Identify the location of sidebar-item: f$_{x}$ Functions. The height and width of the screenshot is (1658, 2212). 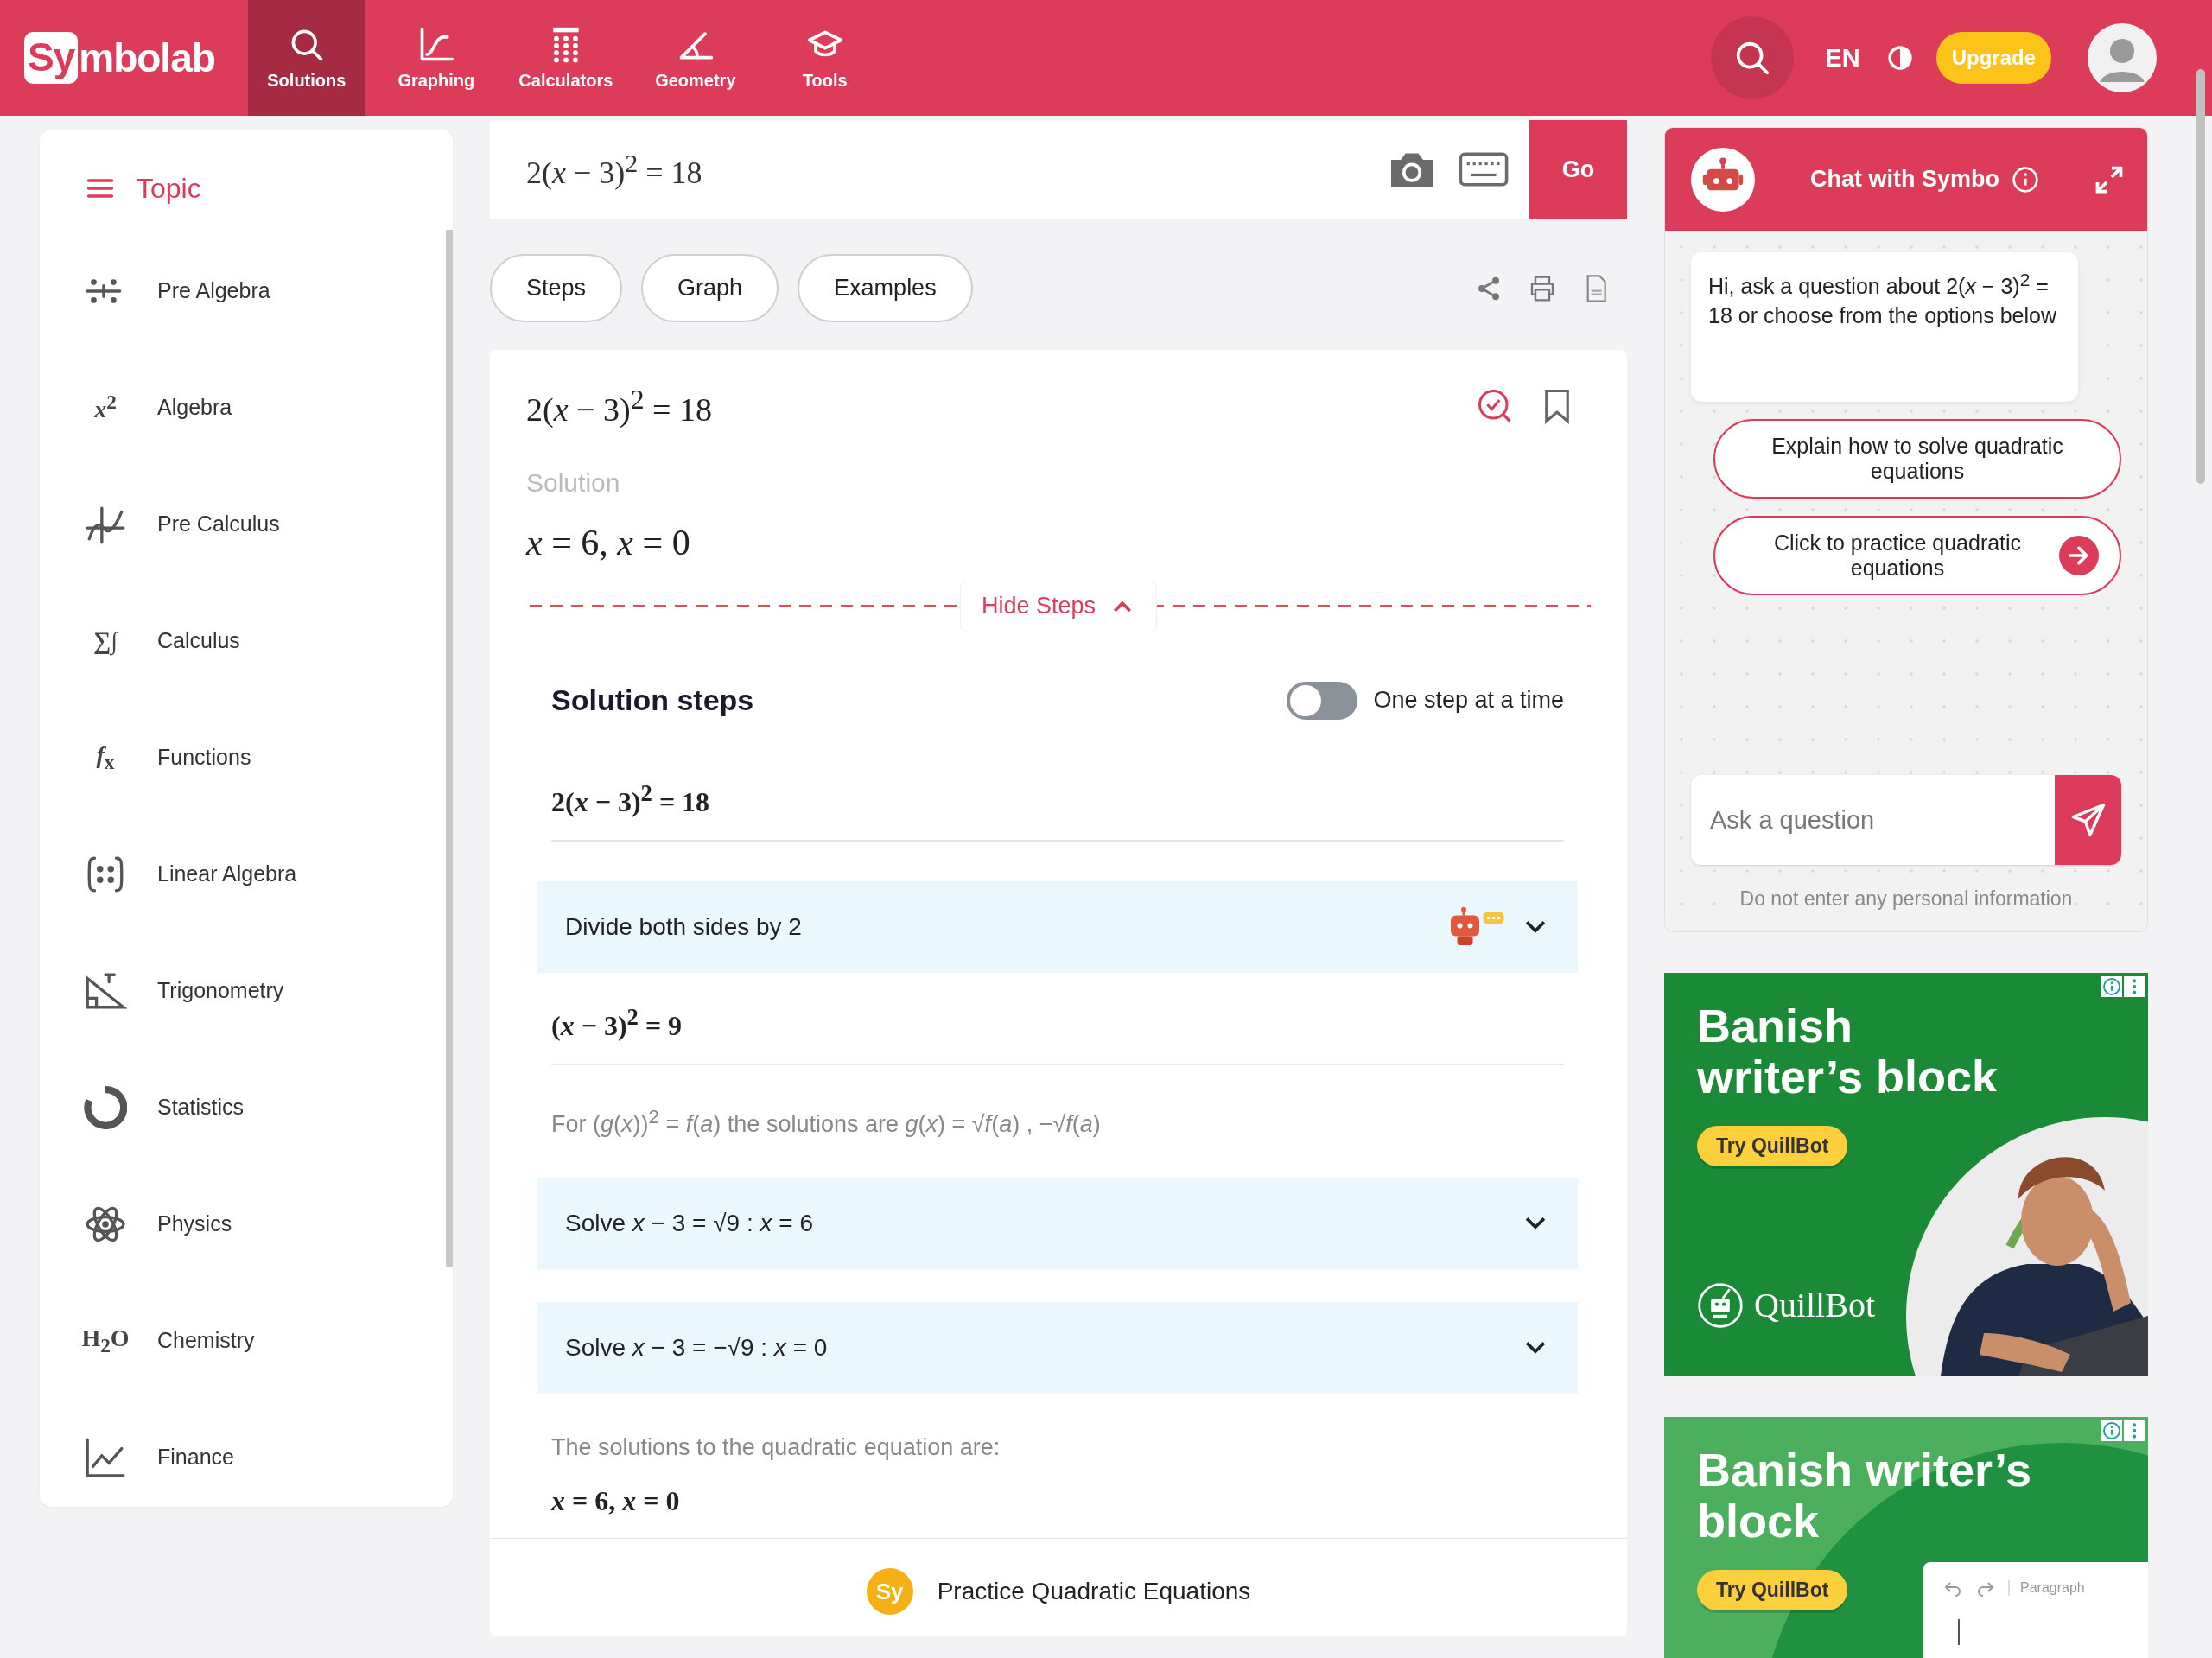
(246, 754).